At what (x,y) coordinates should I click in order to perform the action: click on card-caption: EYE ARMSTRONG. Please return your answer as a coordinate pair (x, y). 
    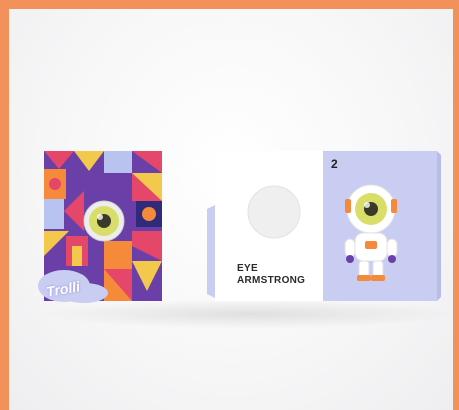
    Looking at the image, I should click on (271, 275).